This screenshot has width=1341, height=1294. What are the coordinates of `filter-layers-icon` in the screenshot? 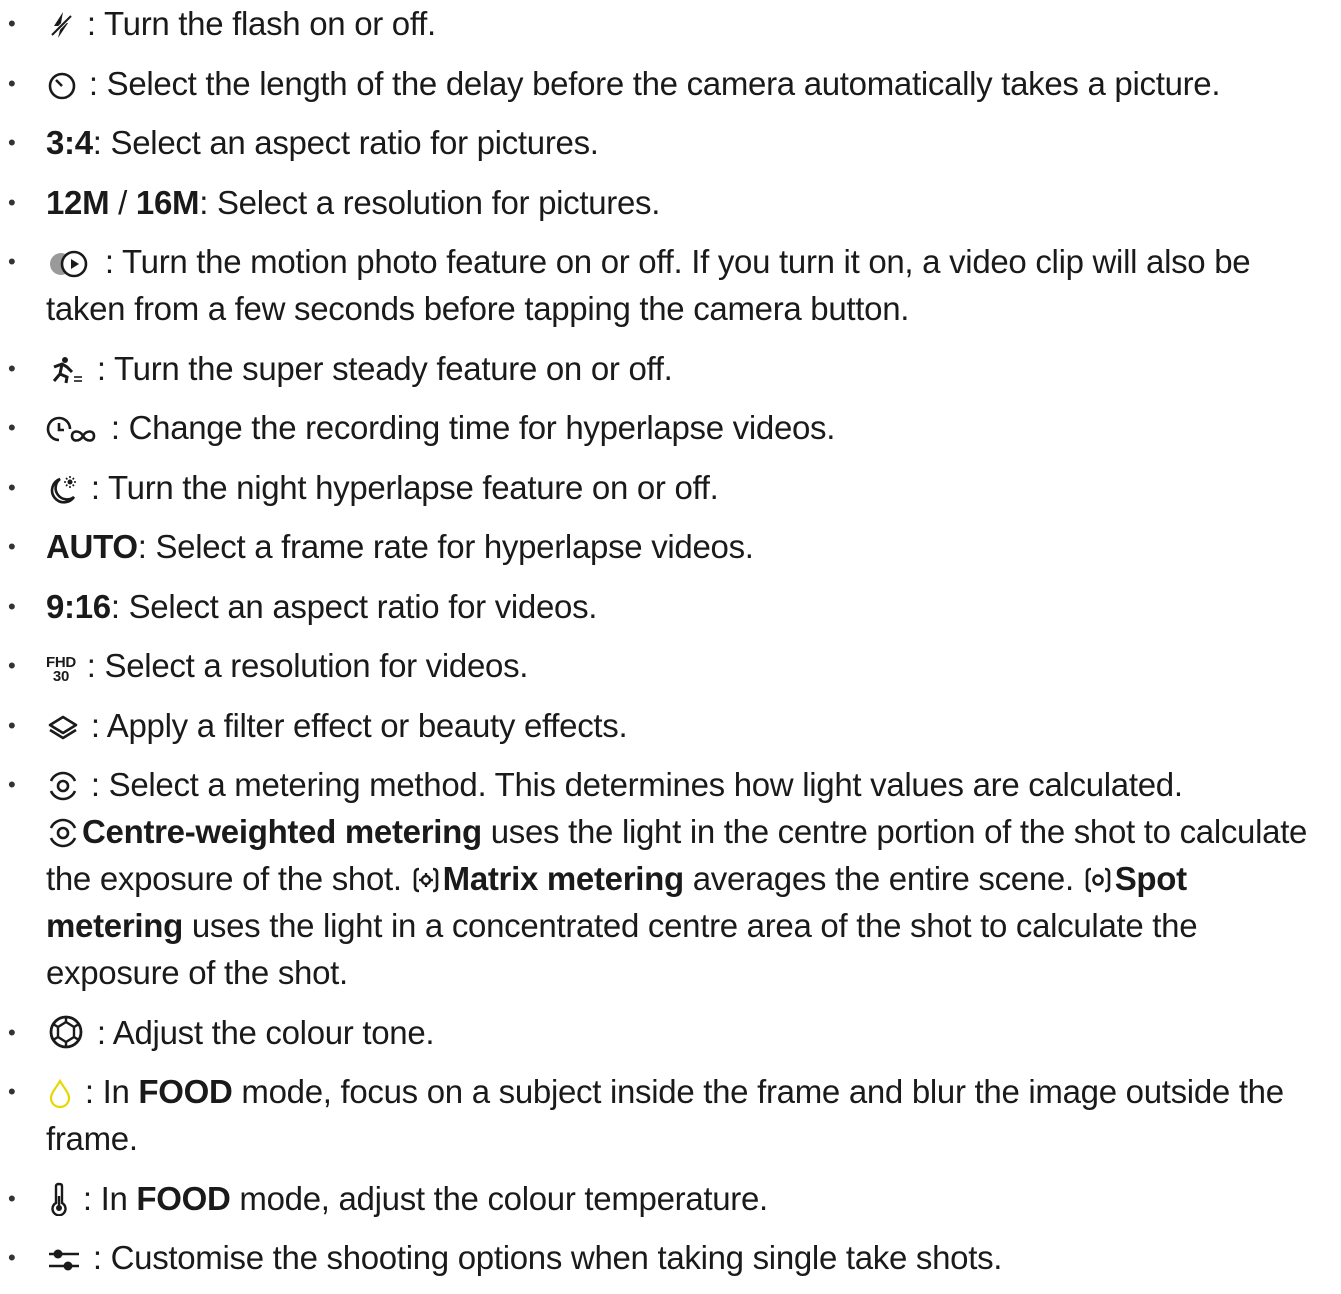 It's located at (63, 727).